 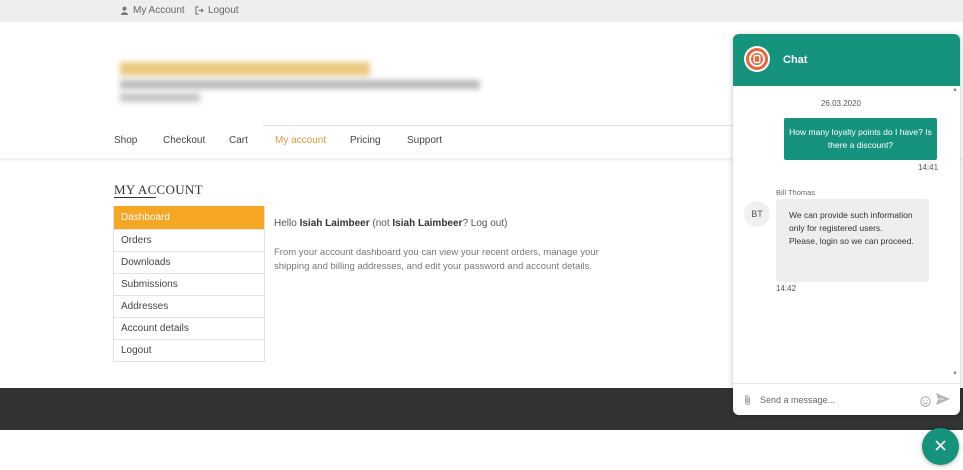 I want to click on chat-header: Chat, so click(x=846, y=60).